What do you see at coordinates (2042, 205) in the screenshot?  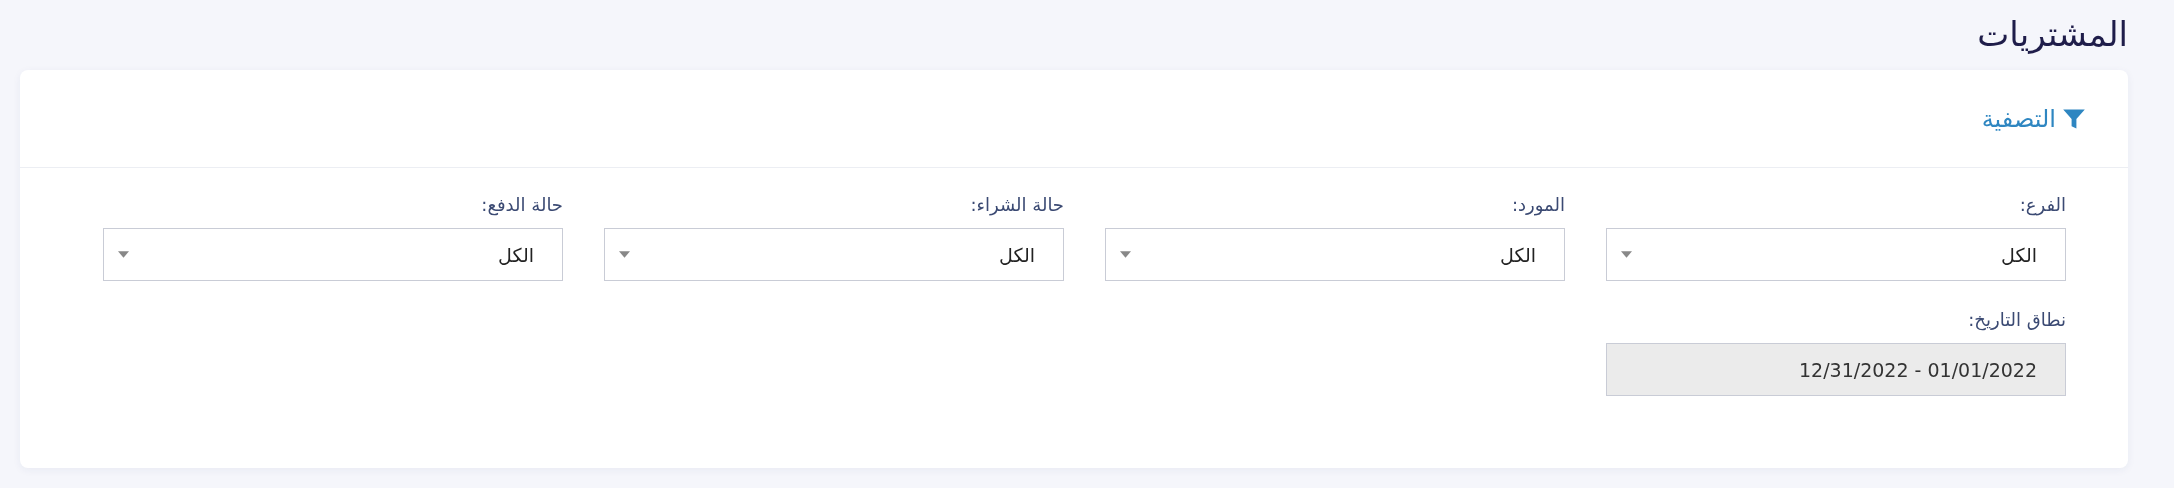 I see `field-label: الفرع:` at bounding box center [2042, 205].